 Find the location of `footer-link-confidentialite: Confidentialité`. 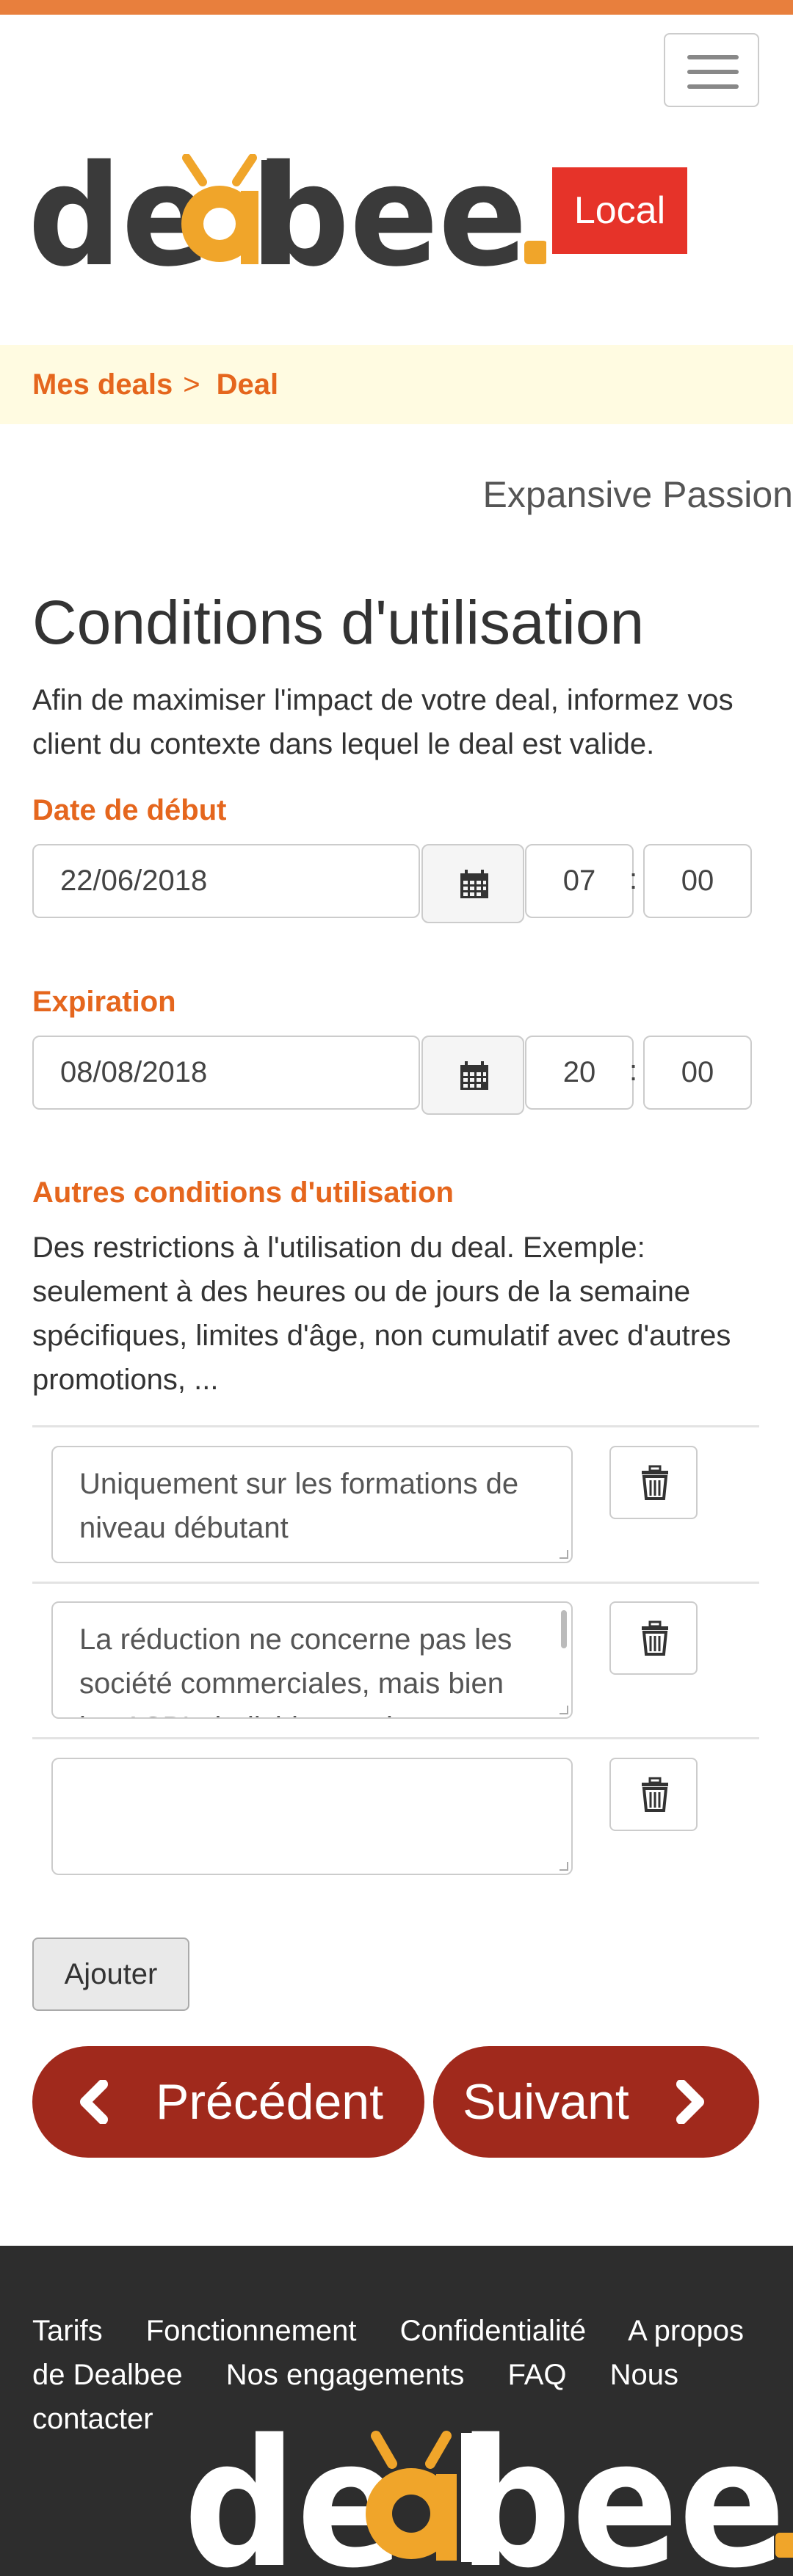

footer-link-confidentialite: Confidentialité is located at coordinates (493, 2331).